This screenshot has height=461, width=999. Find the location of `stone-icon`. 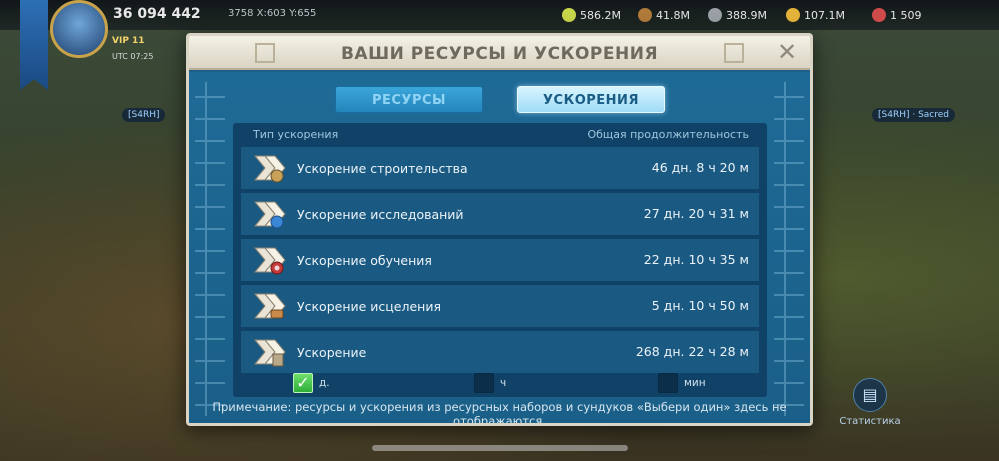

stone-icon is located at coordinates (715, 15).